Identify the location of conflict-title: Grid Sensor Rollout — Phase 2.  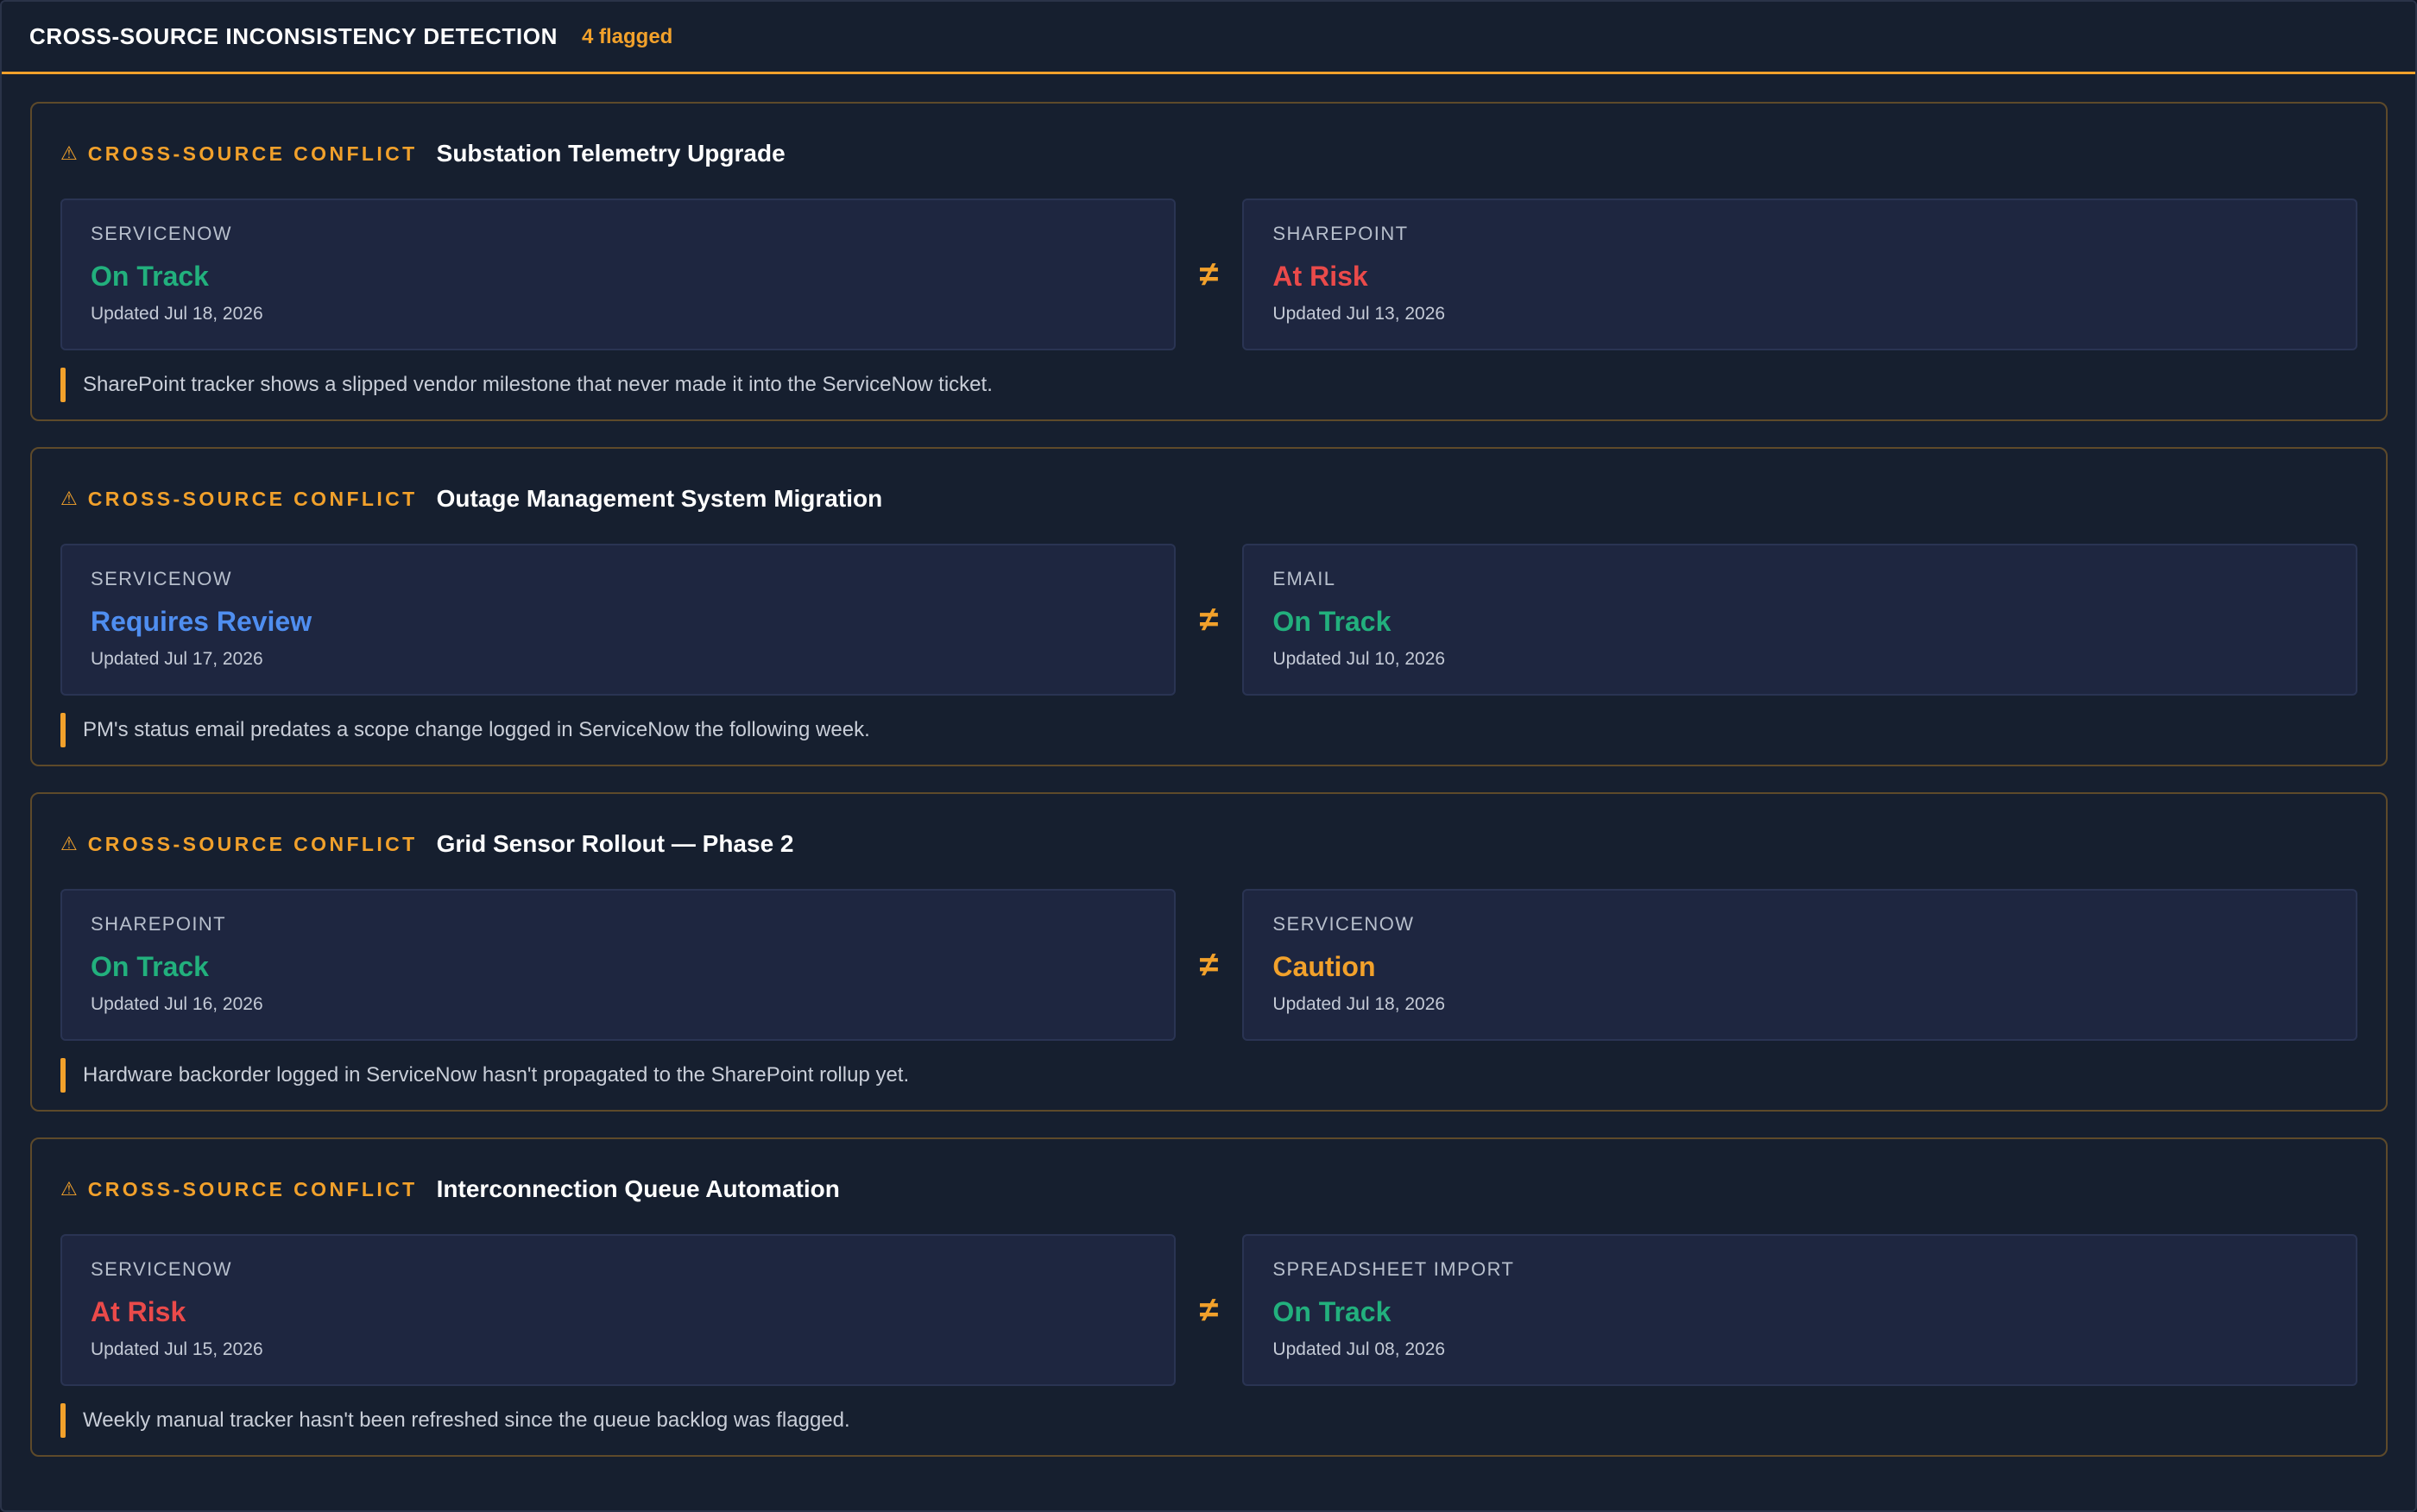
(615, 844).